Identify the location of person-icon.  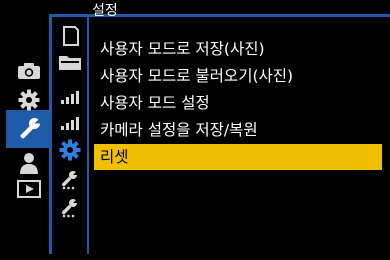
(29, 163).